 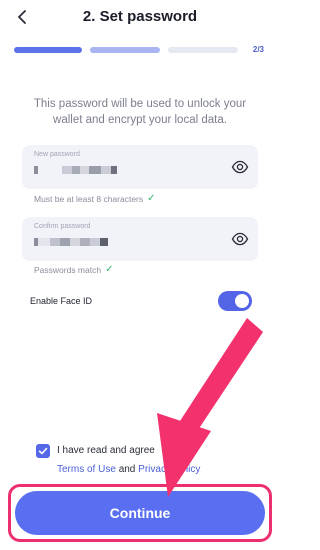 I want to click on agreement-and: and, so click(x=127, y=469).